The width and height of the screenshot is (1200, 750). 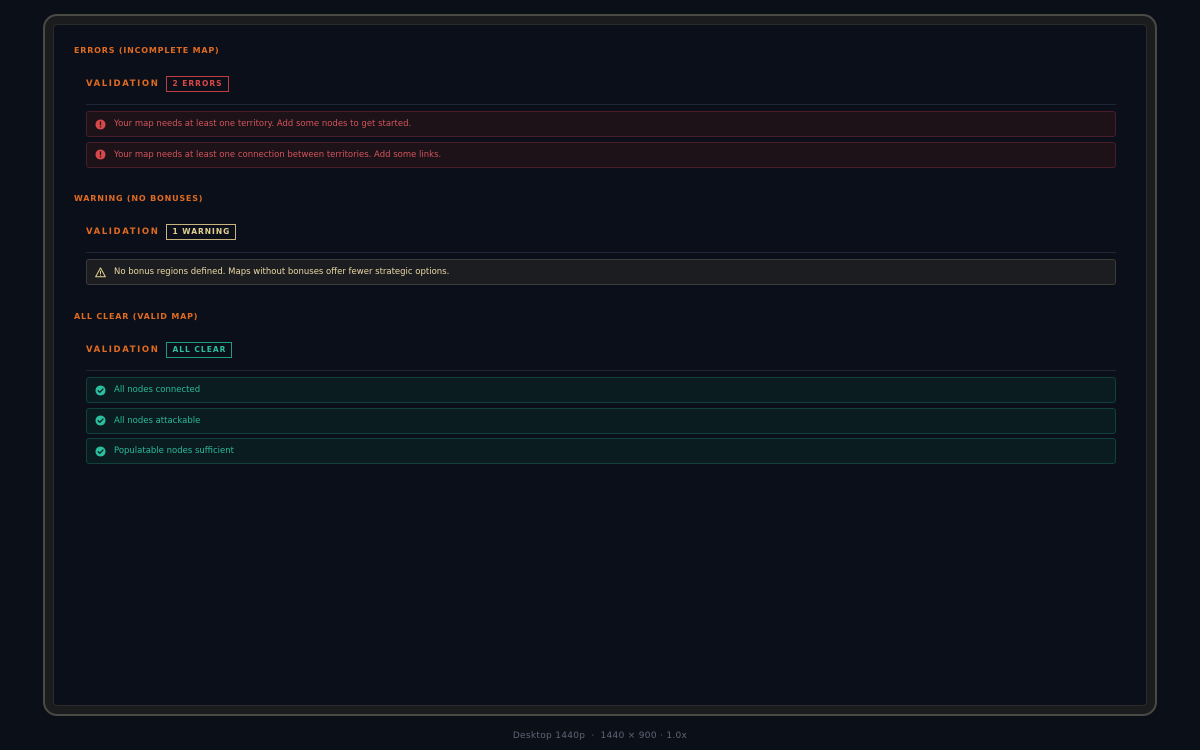 What do you see at coordinates (174, 451) in the screenshot?
I see `check-message: Populatable nodes sufficient` at bounding box center [174, 451].